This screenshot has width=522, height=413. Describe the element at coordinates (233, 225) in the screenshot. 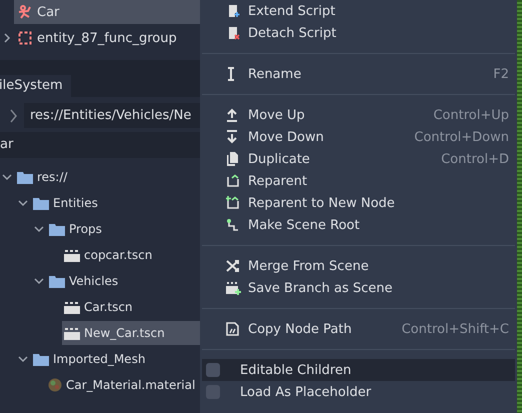

I see `hierarchy-icon` at that location.